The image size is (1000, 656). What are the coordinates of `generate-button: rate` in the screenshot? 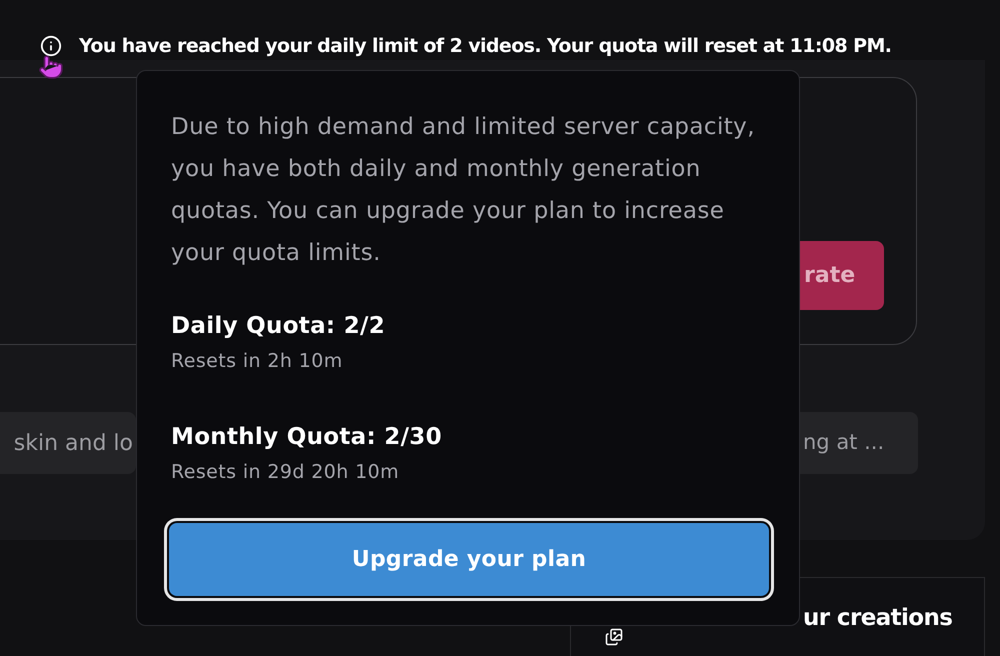 It's located at (841, 275).